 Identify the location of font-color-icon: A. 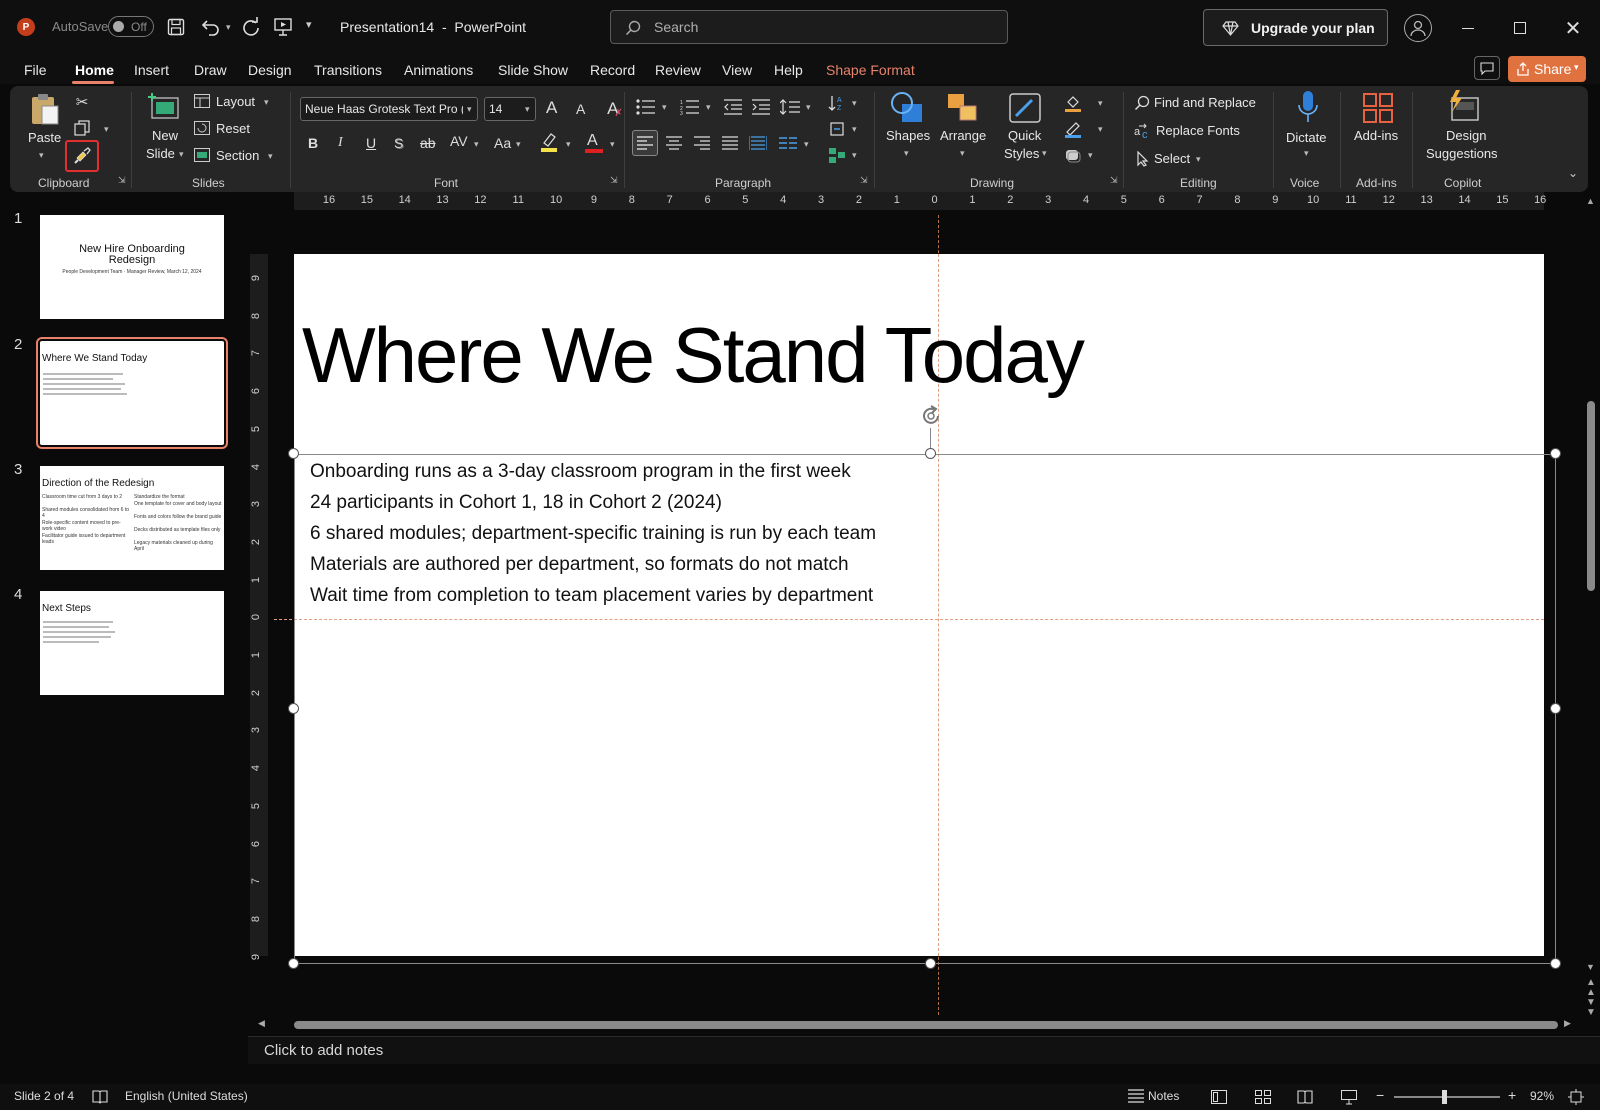
(594, 142).